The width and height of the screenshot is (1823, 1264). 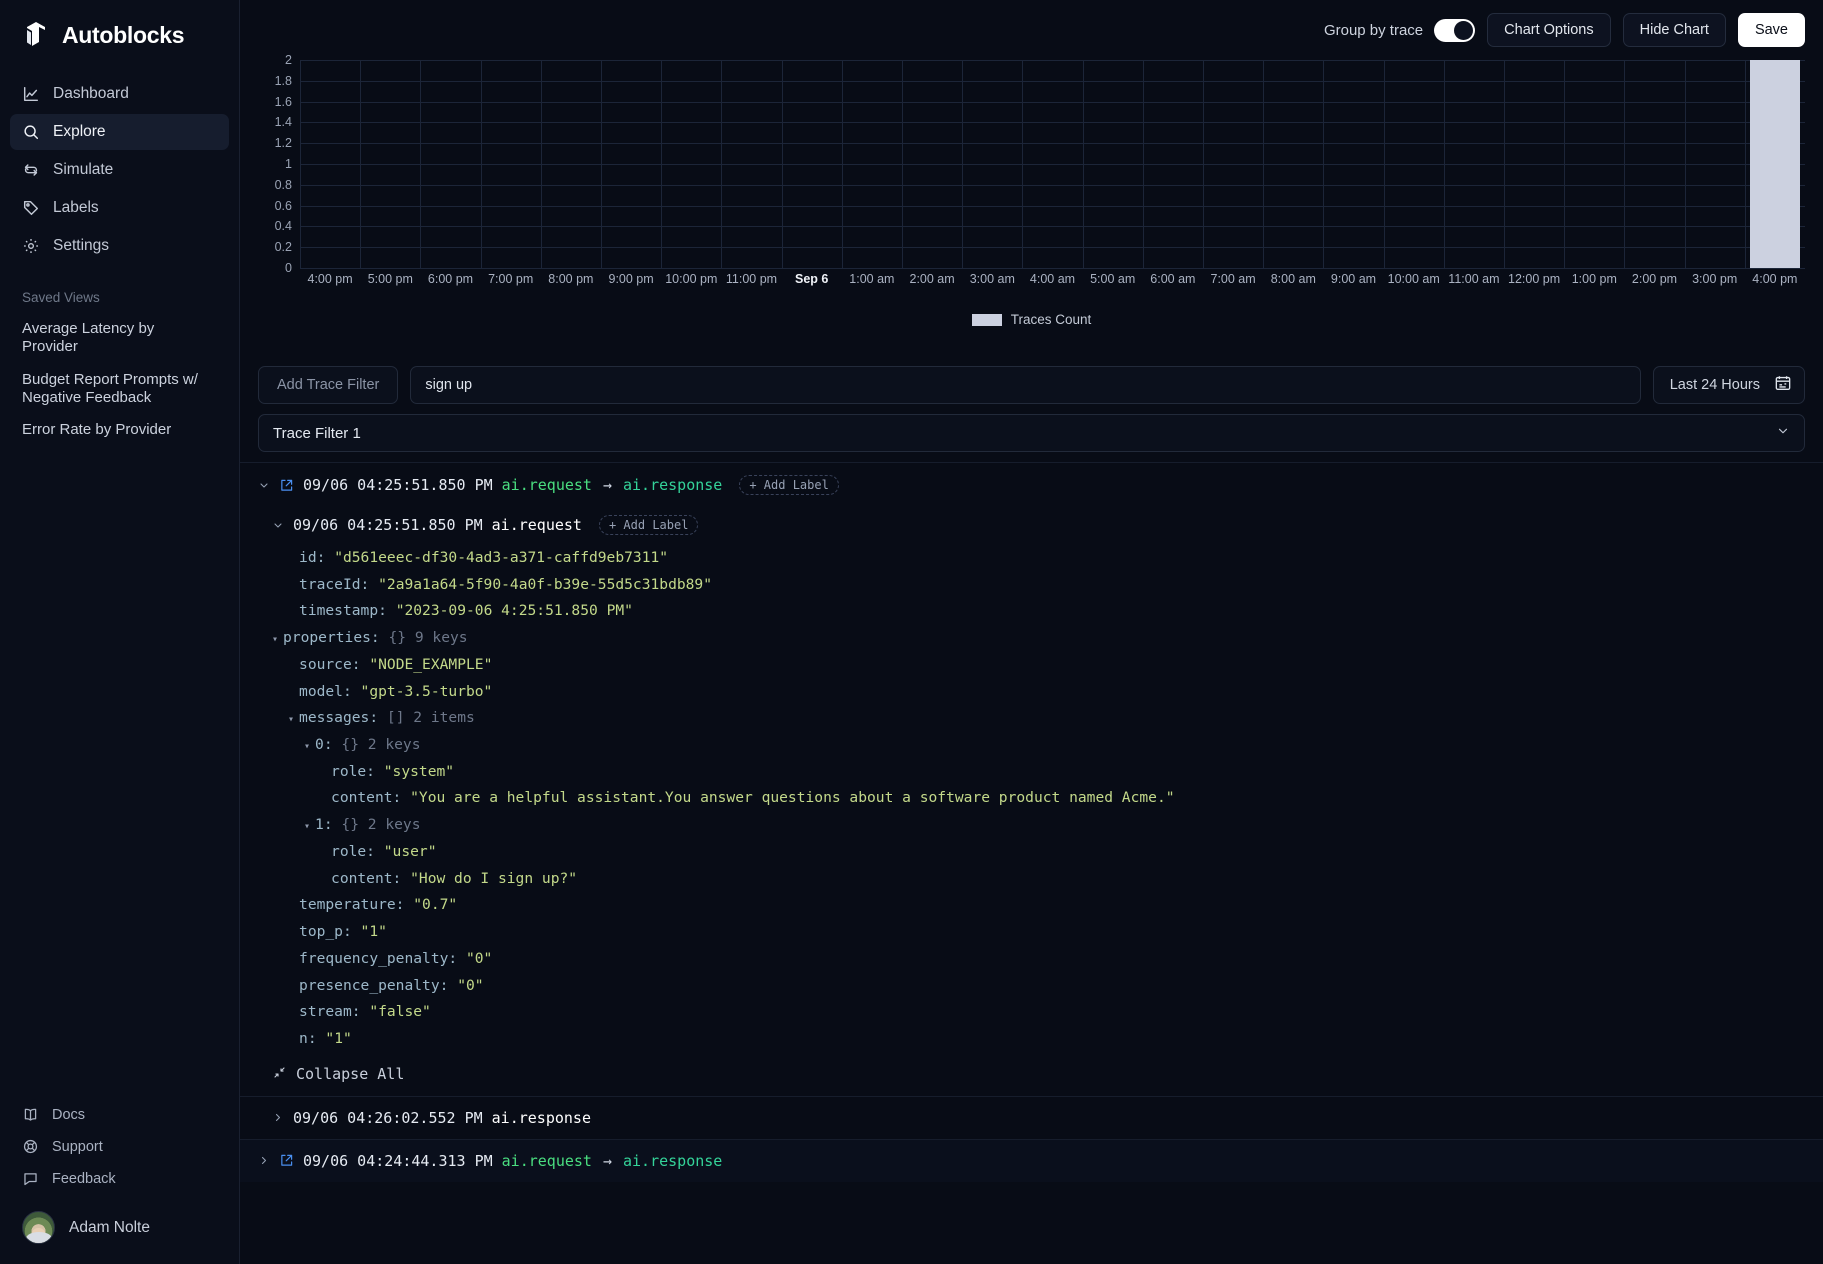 What do you see at coordinates (1400, 30) in the screenshot?
I see `group-by-trace-control: Group by trace` at bounding box center [1400, 30].